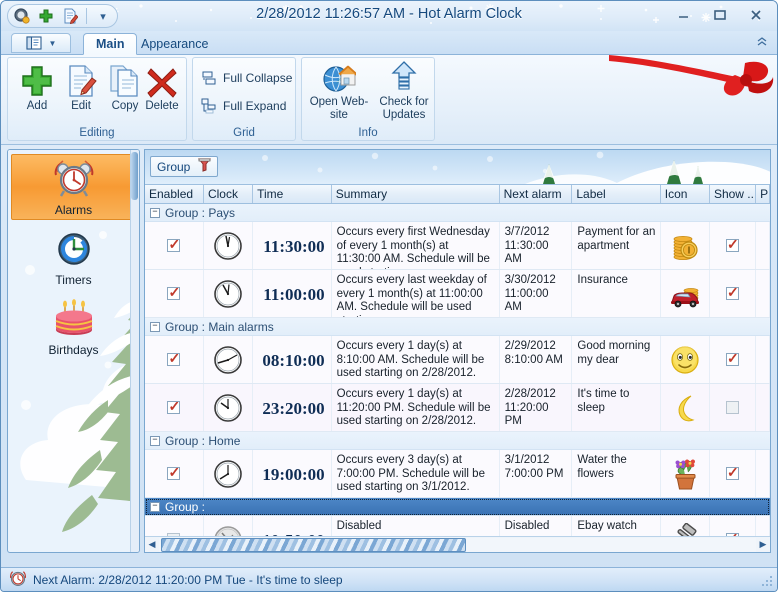 This screenshot has width=778, height=592. Describe the element at coordinates (756, 15) in the screenshot. I see `close-button` at that location.